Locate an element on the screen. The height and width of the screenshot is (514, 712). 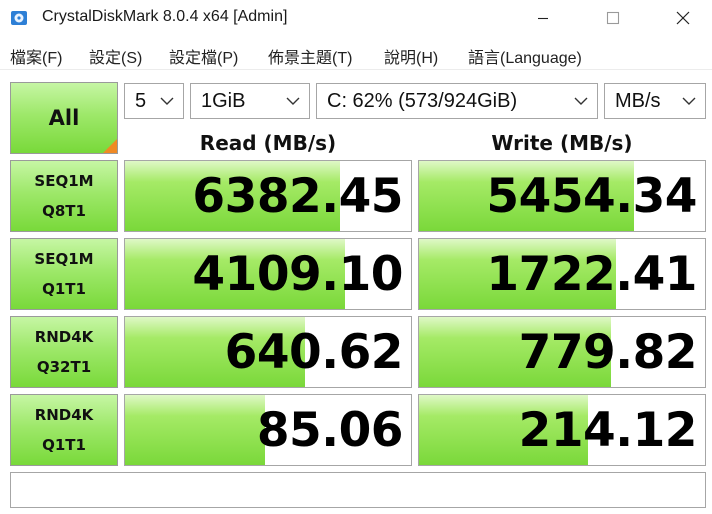
crystaldiskmark-icon is located at coordinates (19, 18).